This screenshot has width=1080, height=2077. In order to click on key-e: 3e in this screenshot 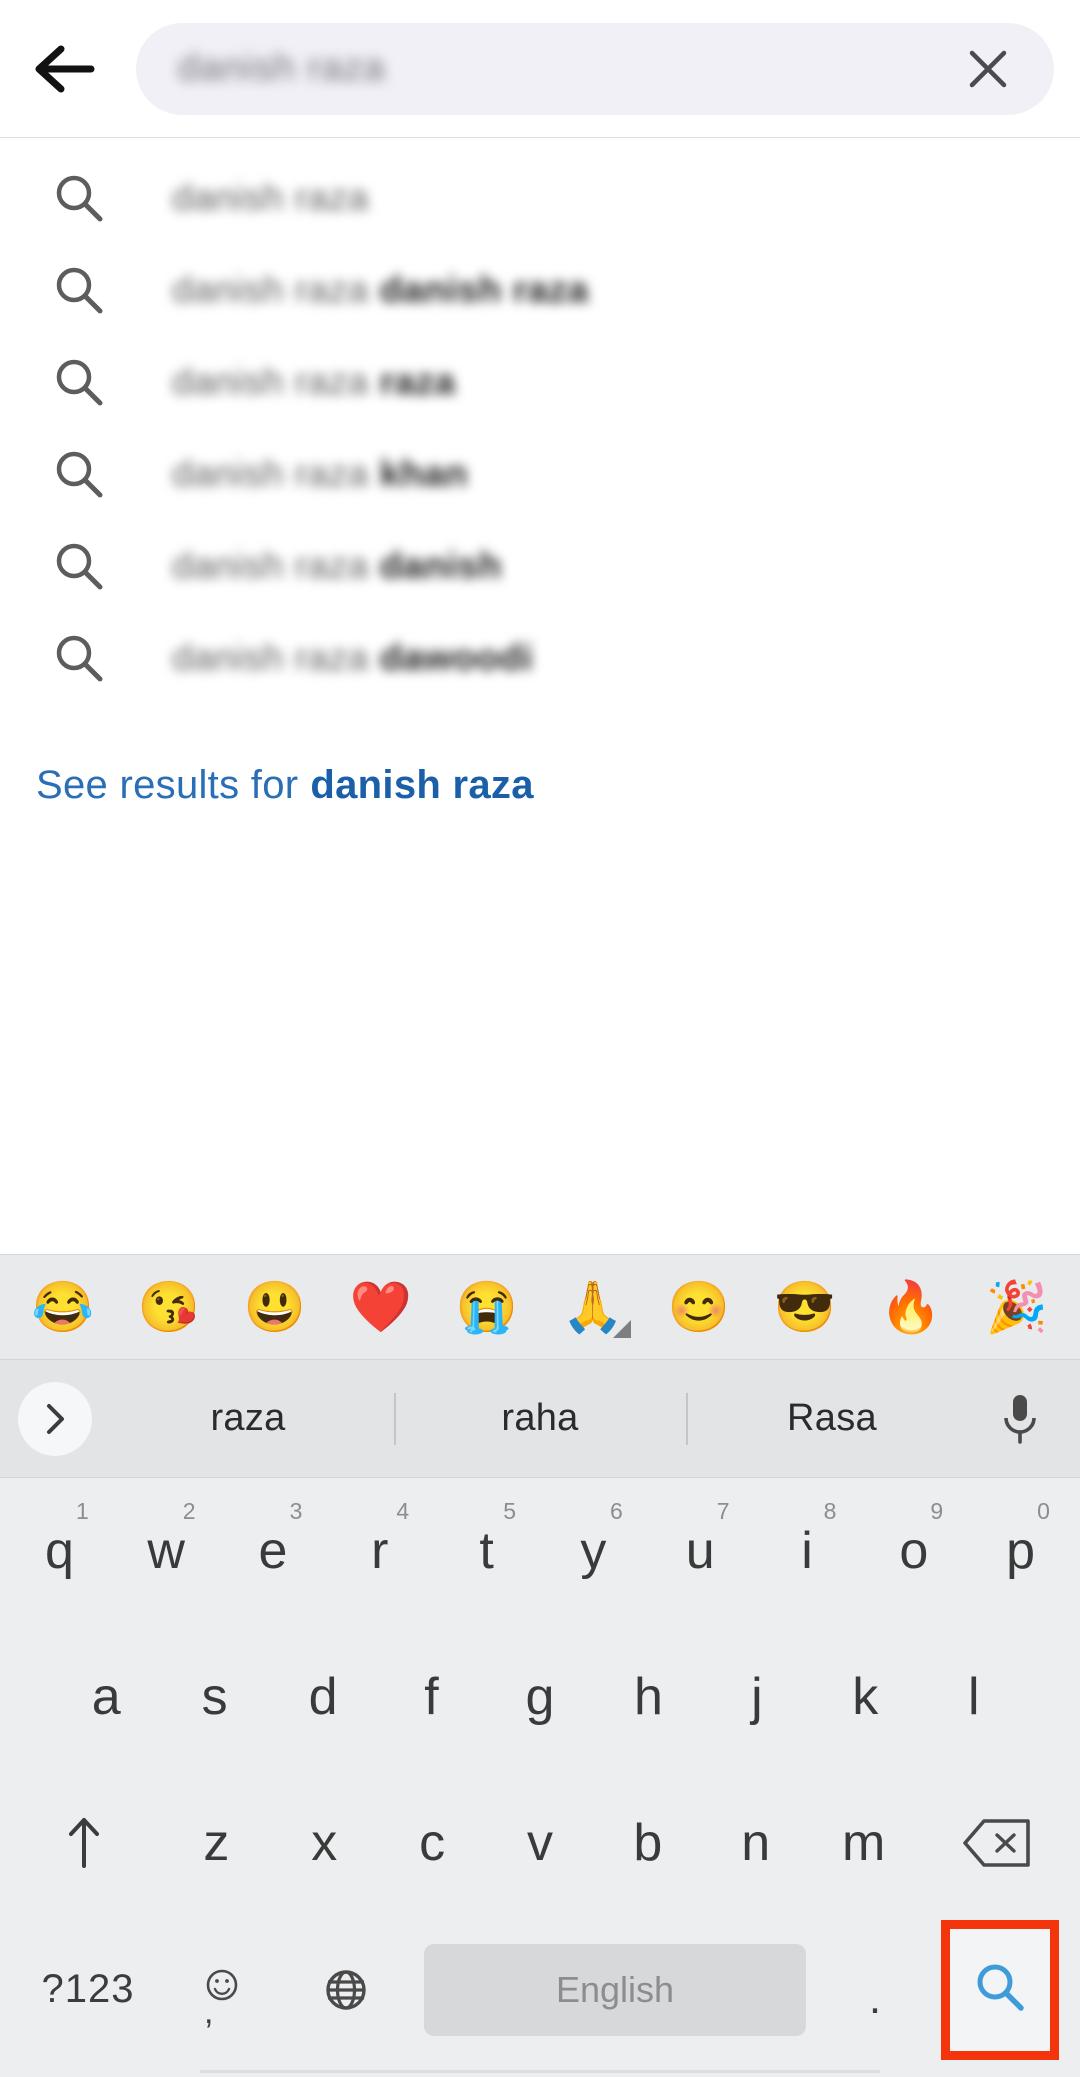, I will do `click(273, 1551)`.